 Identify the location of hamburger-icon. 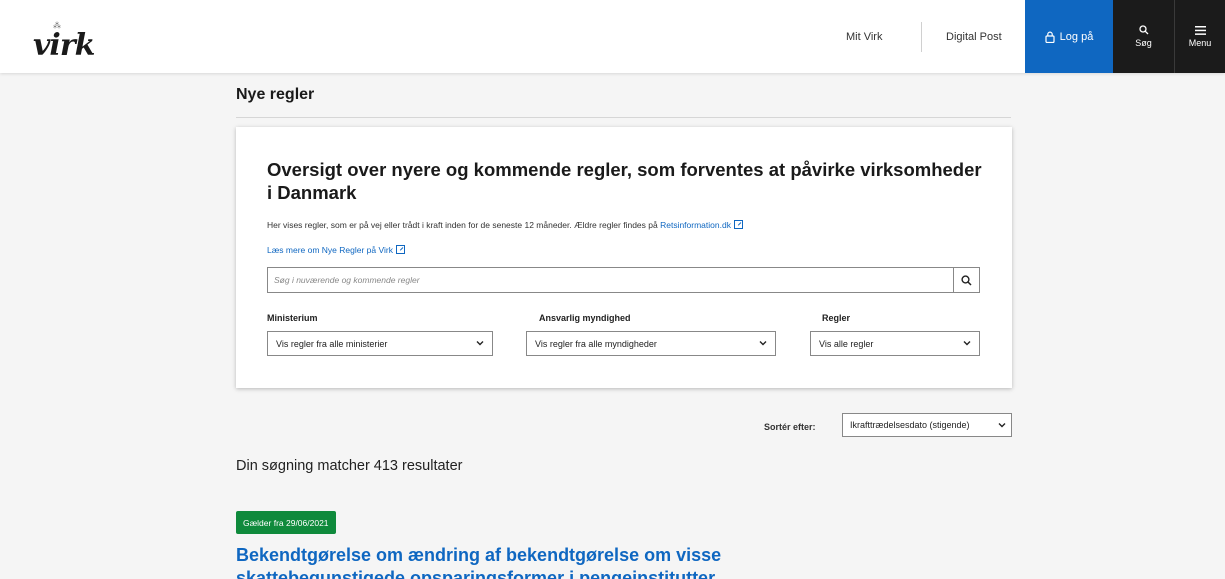
(1200, 30).